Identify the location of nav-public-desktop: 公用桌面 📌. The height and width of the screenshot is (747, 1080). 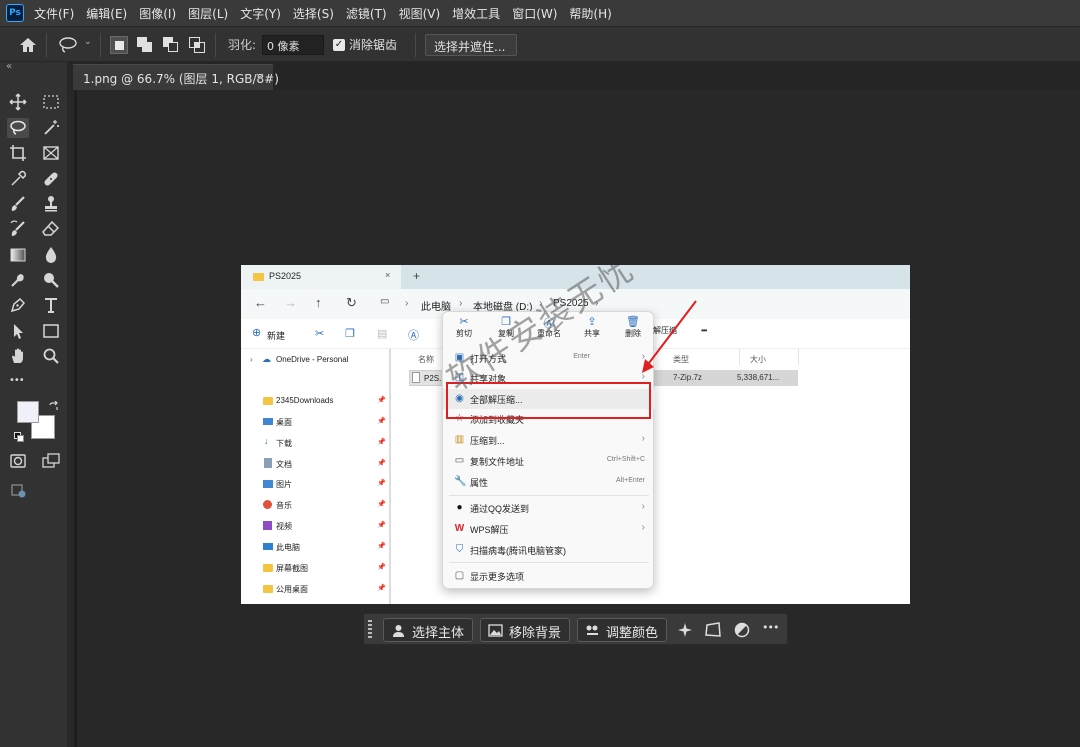
(331, 591).